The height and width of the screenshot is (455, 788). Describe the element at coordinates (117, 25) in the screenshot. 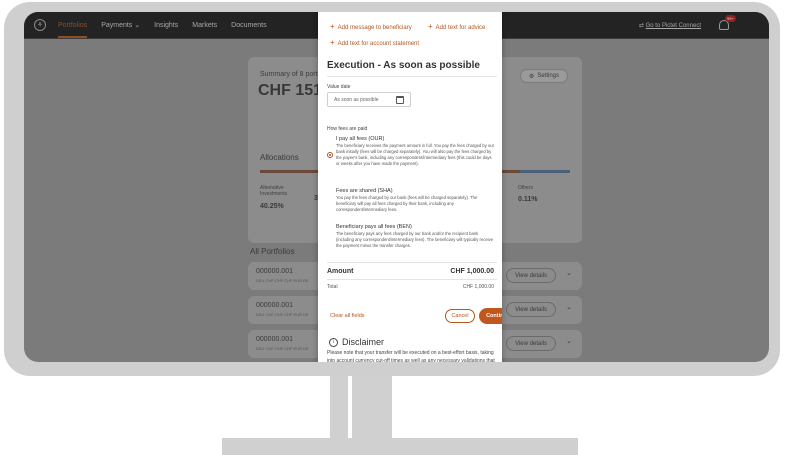

I see `nav-payments-label: Payments` at that location.